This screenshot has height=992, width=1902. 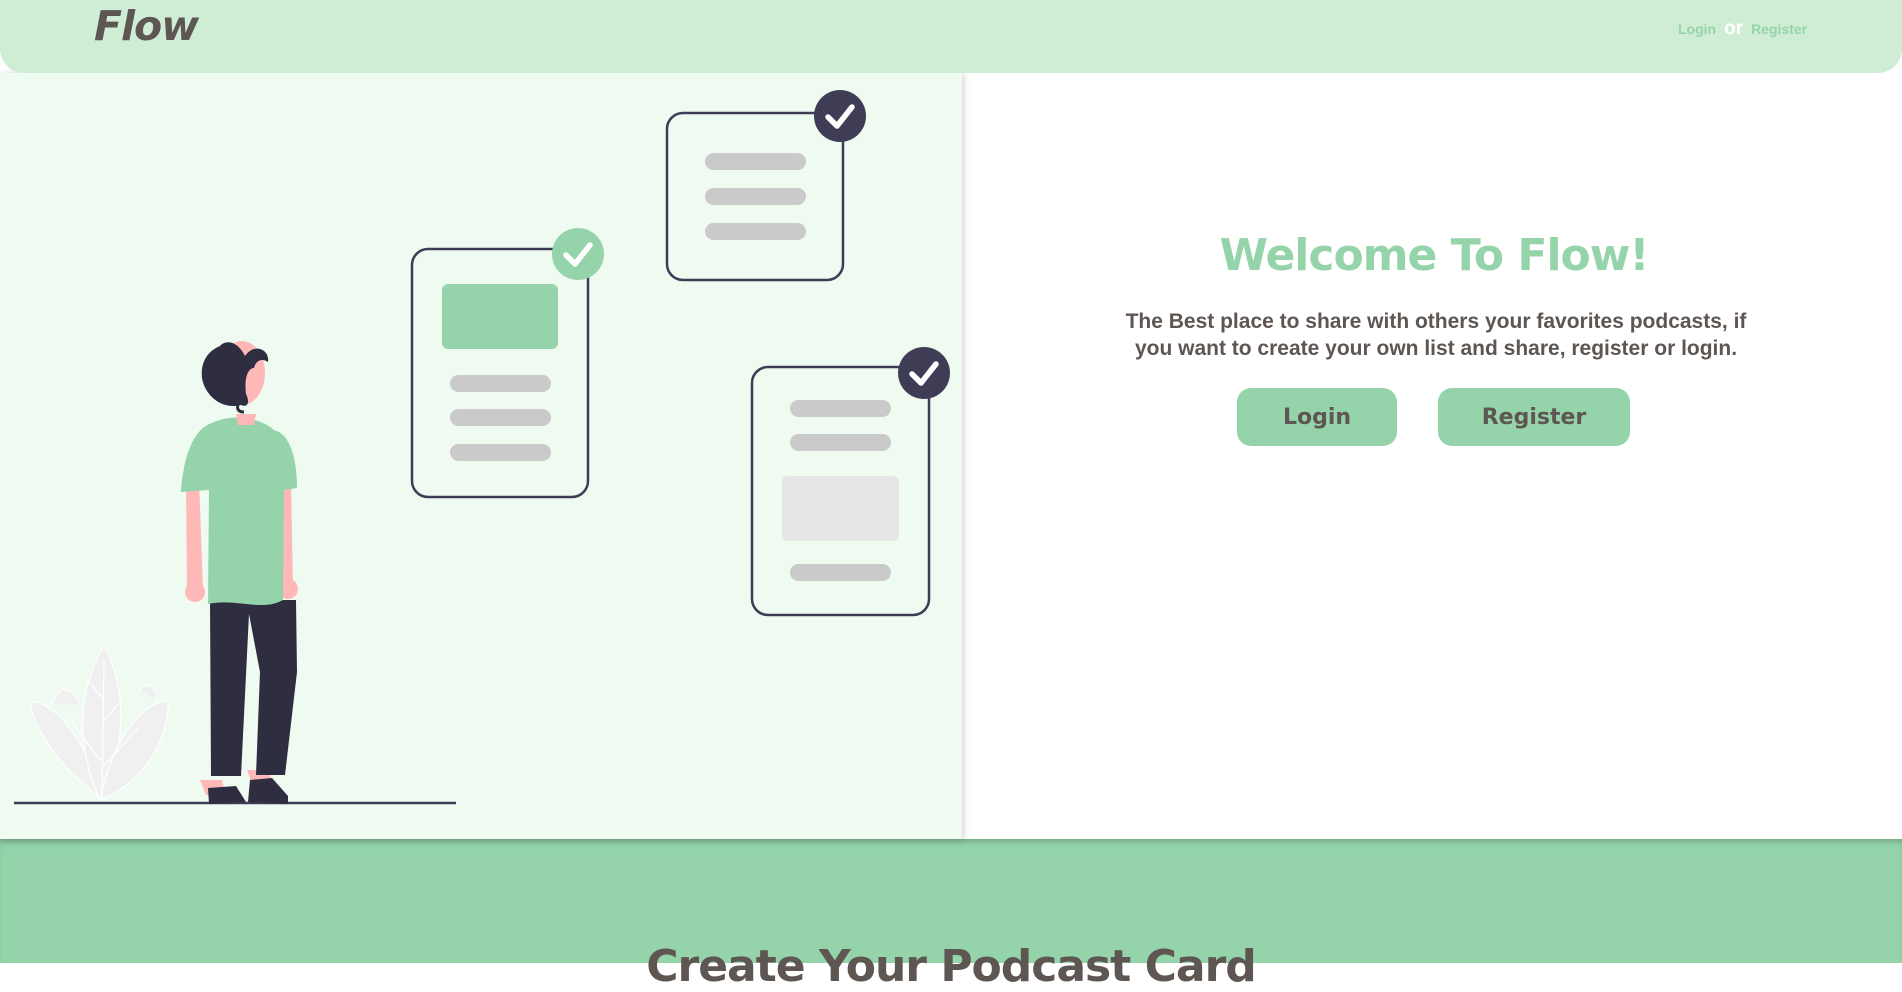 I want to click on top-header: Flow Login or Register, so click(x=951, y=36).